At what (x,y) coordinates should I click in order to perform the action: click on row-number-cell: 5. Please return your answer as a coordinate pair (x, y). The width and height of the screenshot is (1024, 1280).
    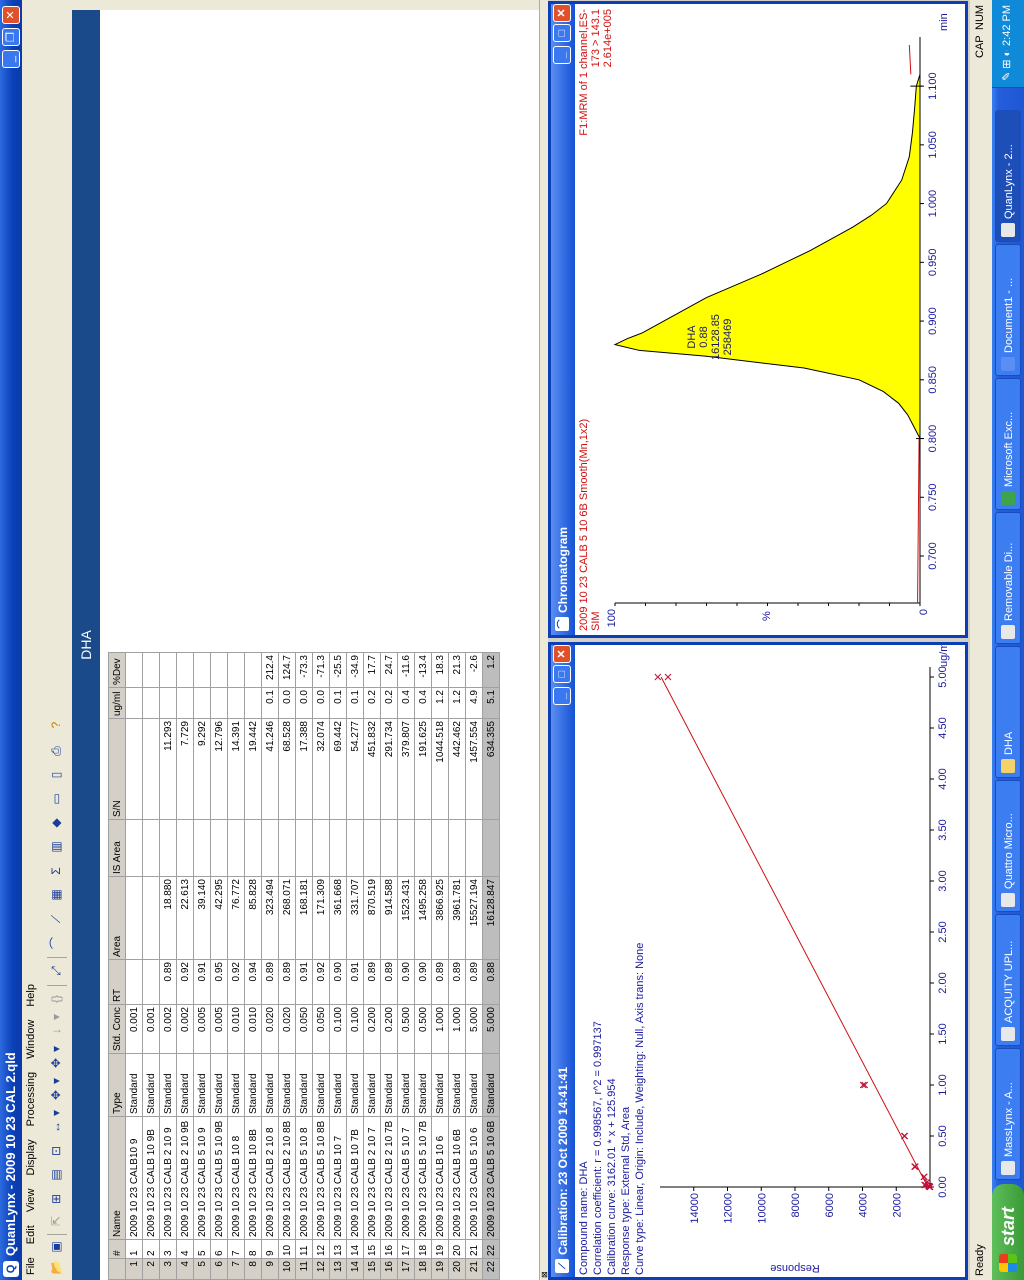
    Looking at the image, I should click on (202, 1269).